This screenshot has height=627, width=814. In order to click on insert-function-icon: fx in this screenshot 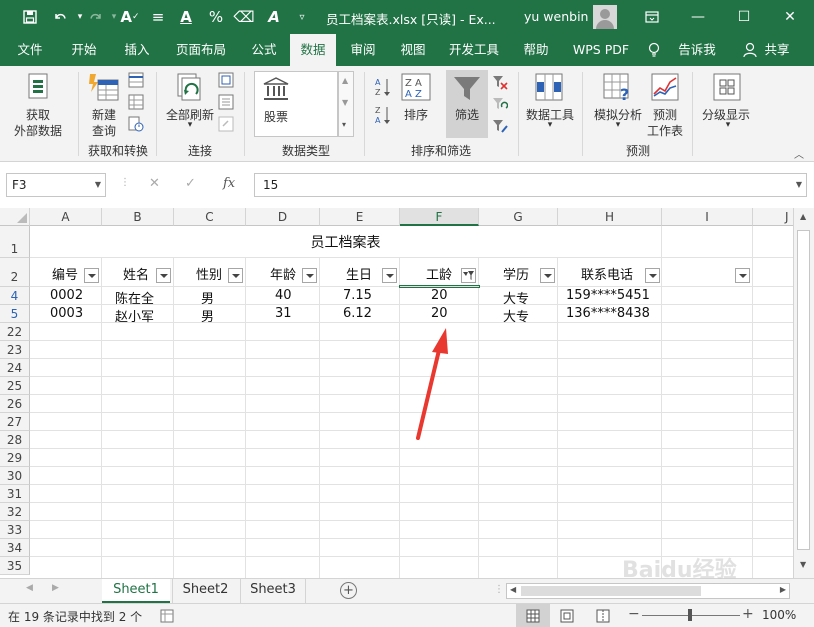, I will do `click(229, 183)`.